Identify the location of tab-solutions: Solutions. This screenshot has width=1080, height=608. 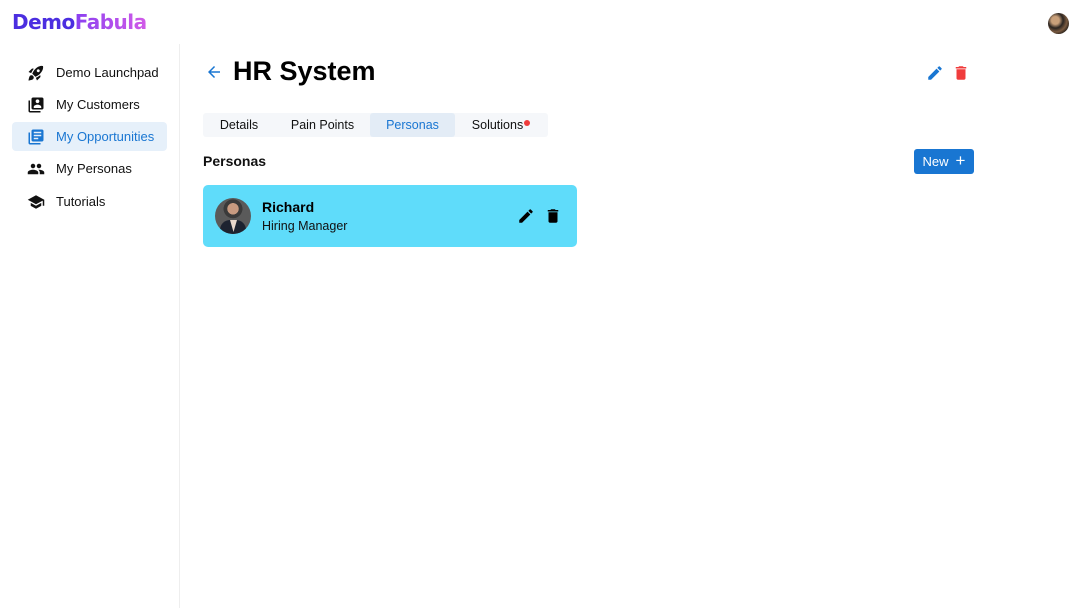
(501, 125).